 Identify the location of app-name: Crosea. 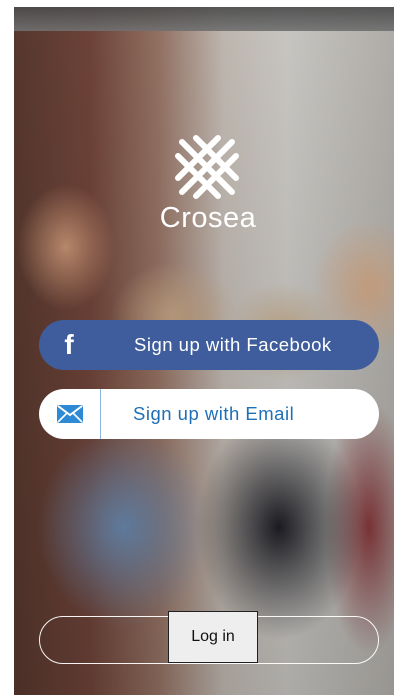
(208, 218).